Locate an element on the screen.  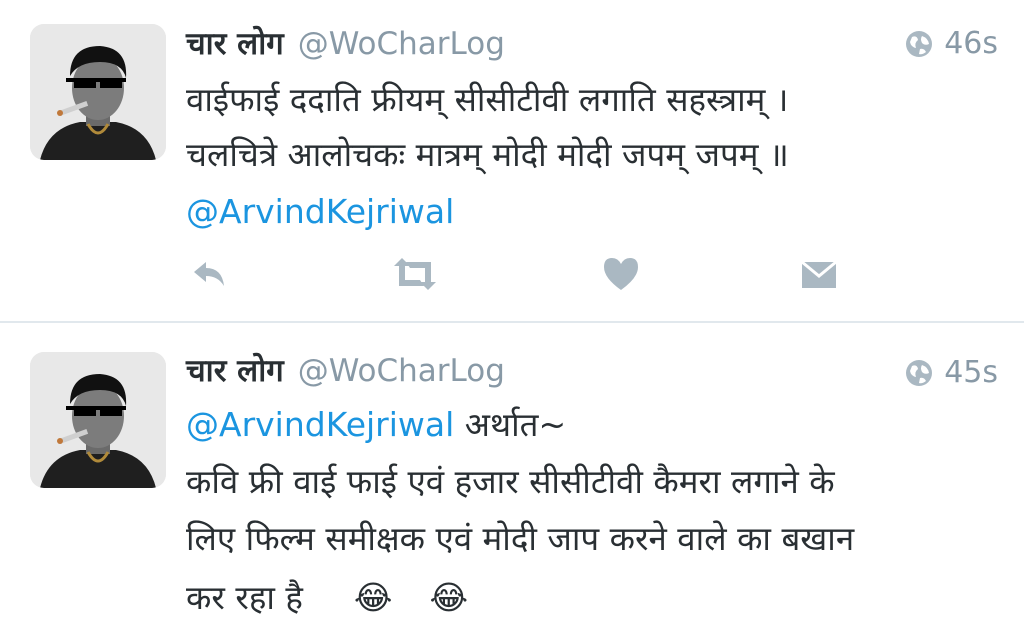
message-icon is located at coordinates (819, 274).